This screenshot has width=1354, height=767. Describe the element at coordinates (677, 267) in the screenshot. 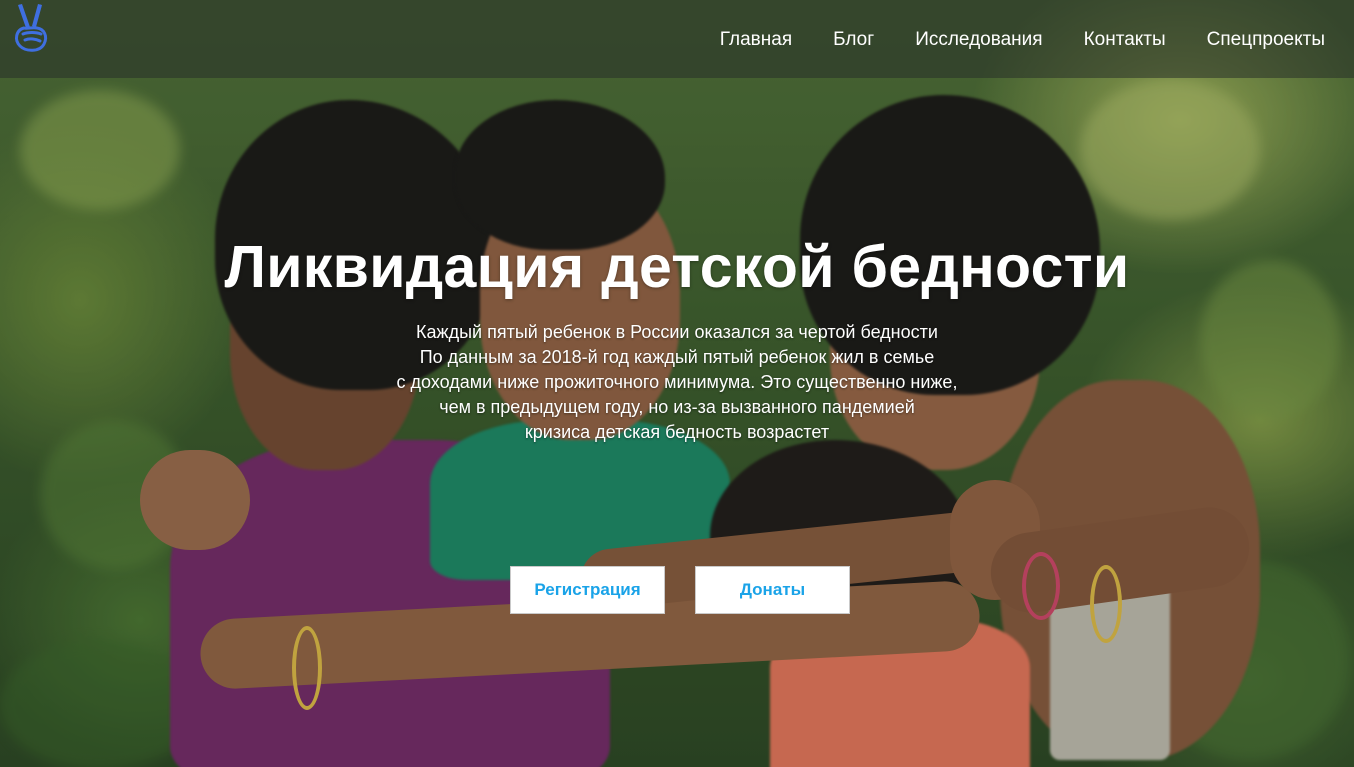

I see `hero-title: Ликвидация детской бедности` at that location.